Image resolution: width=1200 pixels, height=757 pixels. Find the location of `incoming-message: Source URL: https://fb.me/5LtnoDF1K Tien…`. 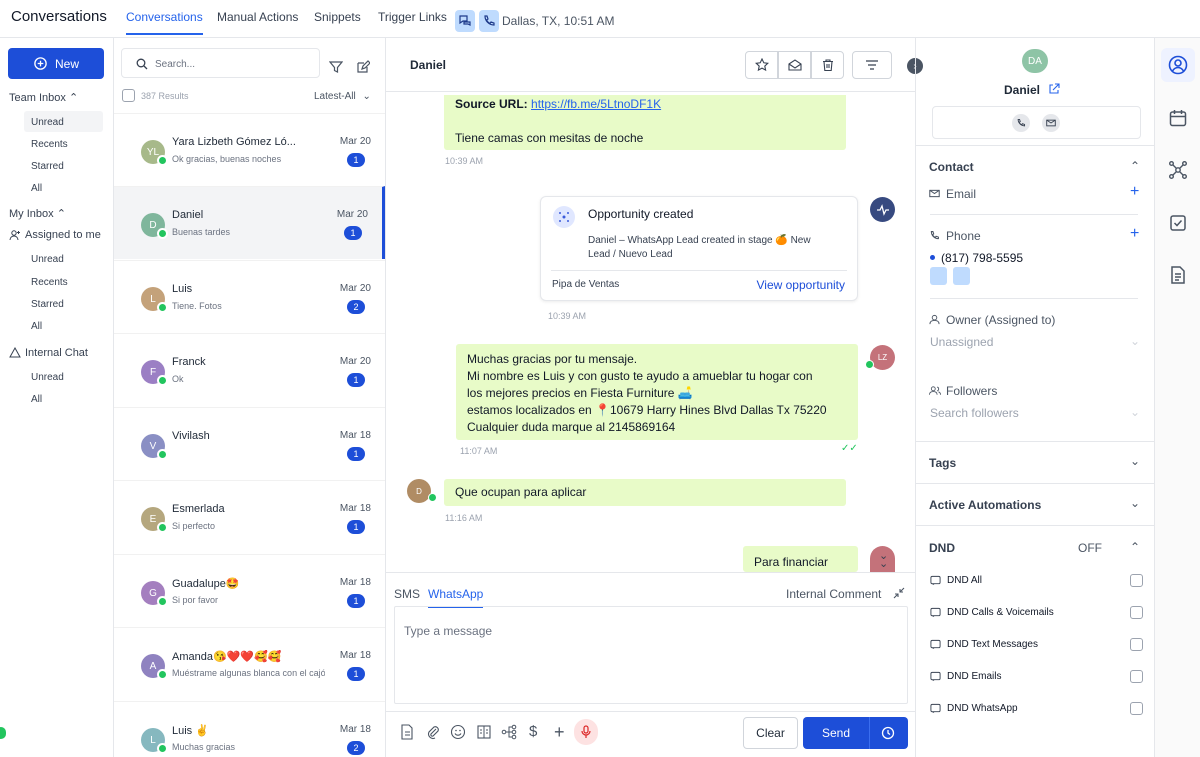

incoming-message: Source URL: https://fb.me/5LtnoDF1K Tien… is located at coordinates (645, 122).